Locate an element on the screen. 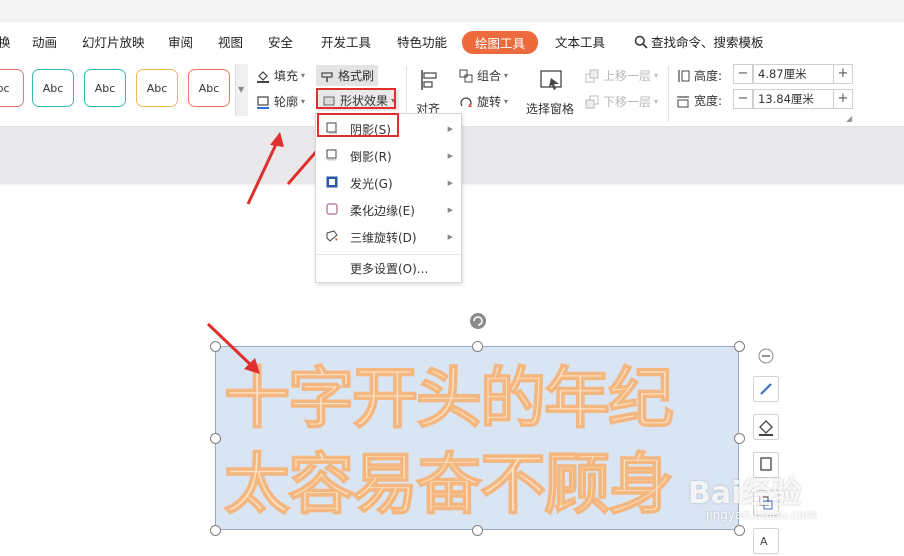 Image resolution: width=904 pixels, height=556 pixels. width-label-group: 宽度: is located at coordinates (699, 100).